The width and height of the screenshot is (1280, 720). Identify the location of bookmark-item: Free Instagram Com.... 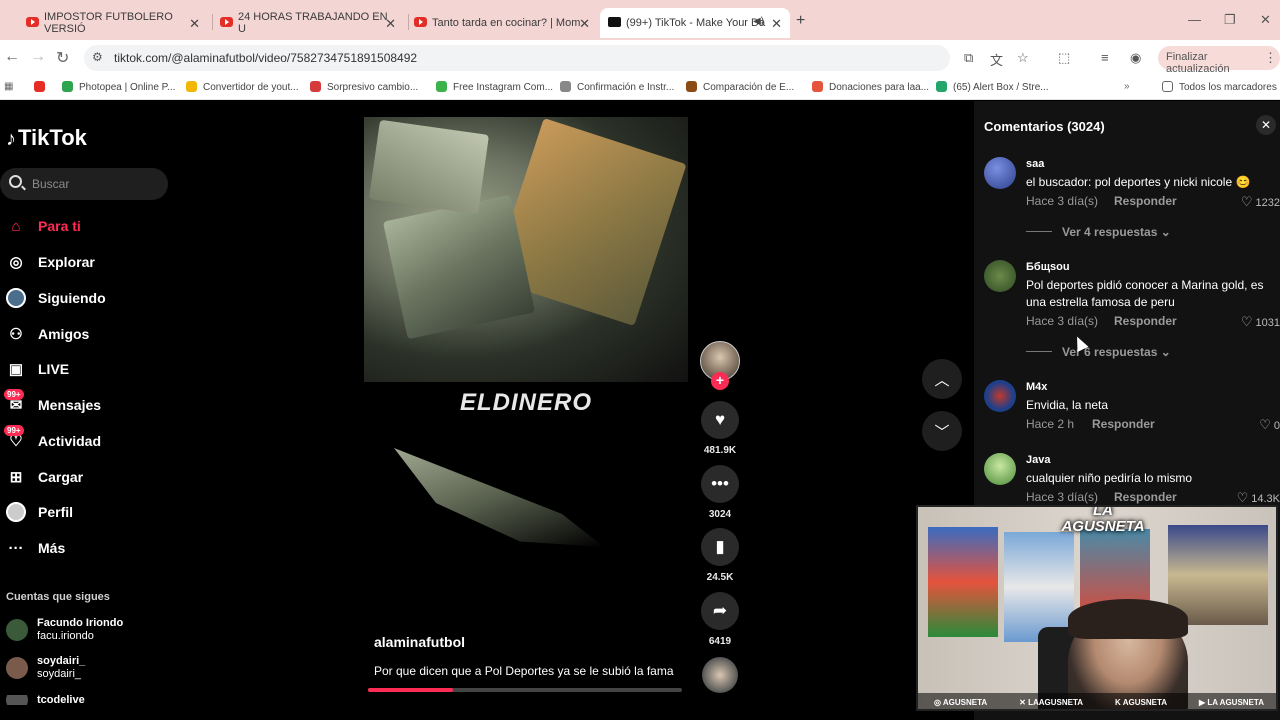
(494, 87).